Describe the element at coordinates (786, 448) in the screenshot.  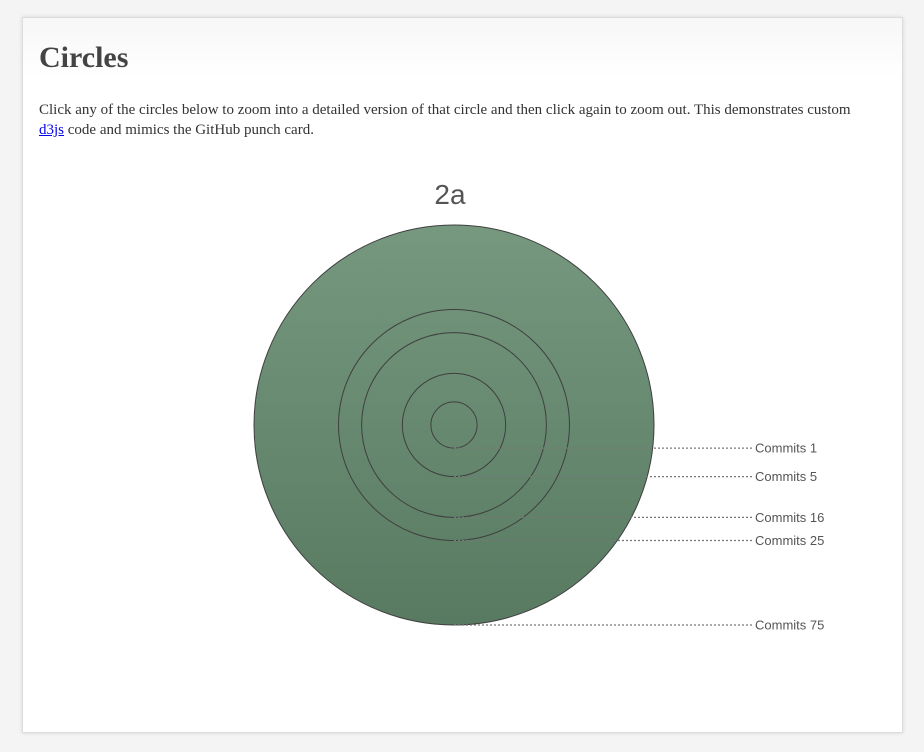
I see `ring-label-1: Commits 1` at that location.